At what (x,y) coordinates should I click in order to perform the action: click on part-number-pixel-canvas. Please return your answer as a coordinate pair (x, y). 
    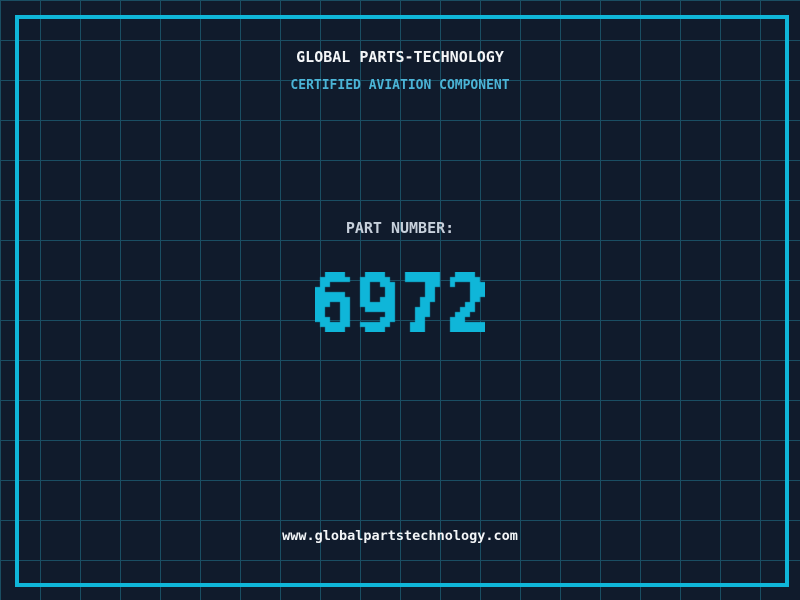
    Looking at the image, I should click on (400, 302).